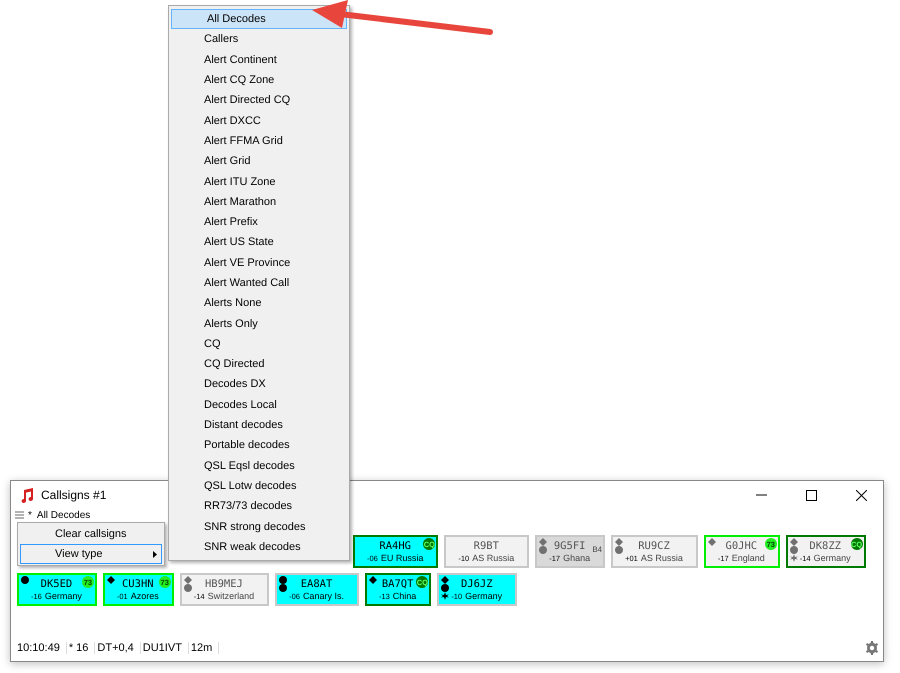  Describe the element at coordinates (259, 506) in the screenshot. I see `menu-item: RR73/73 decodes` at that location.